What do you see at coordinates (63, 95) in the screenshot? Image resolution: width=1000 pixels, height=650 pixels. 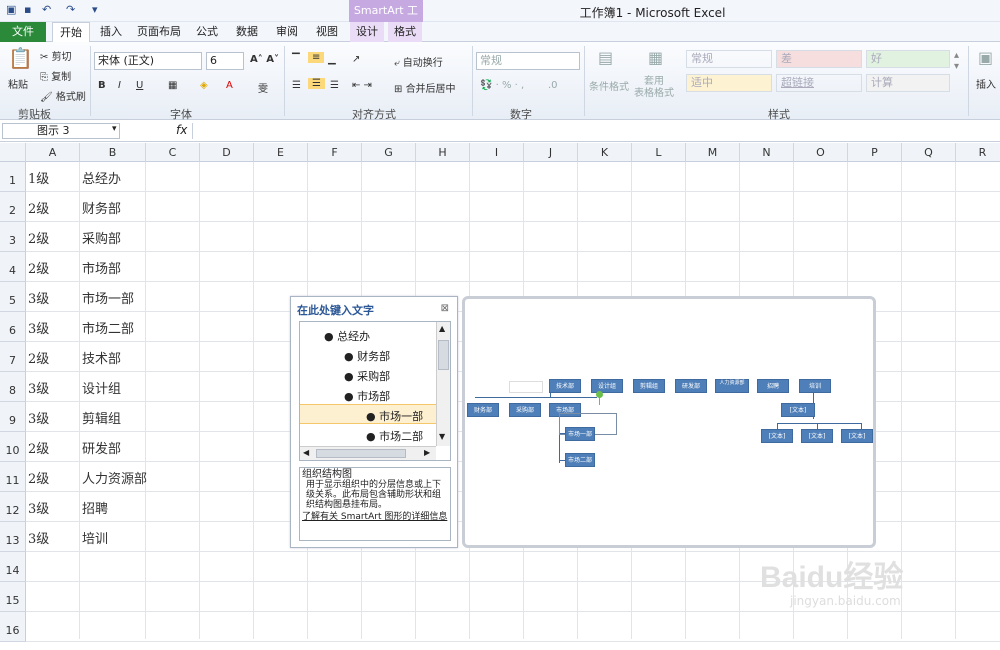 I see `format-painter-button: 🖌 格式刷` at bounding box center [63, 95].